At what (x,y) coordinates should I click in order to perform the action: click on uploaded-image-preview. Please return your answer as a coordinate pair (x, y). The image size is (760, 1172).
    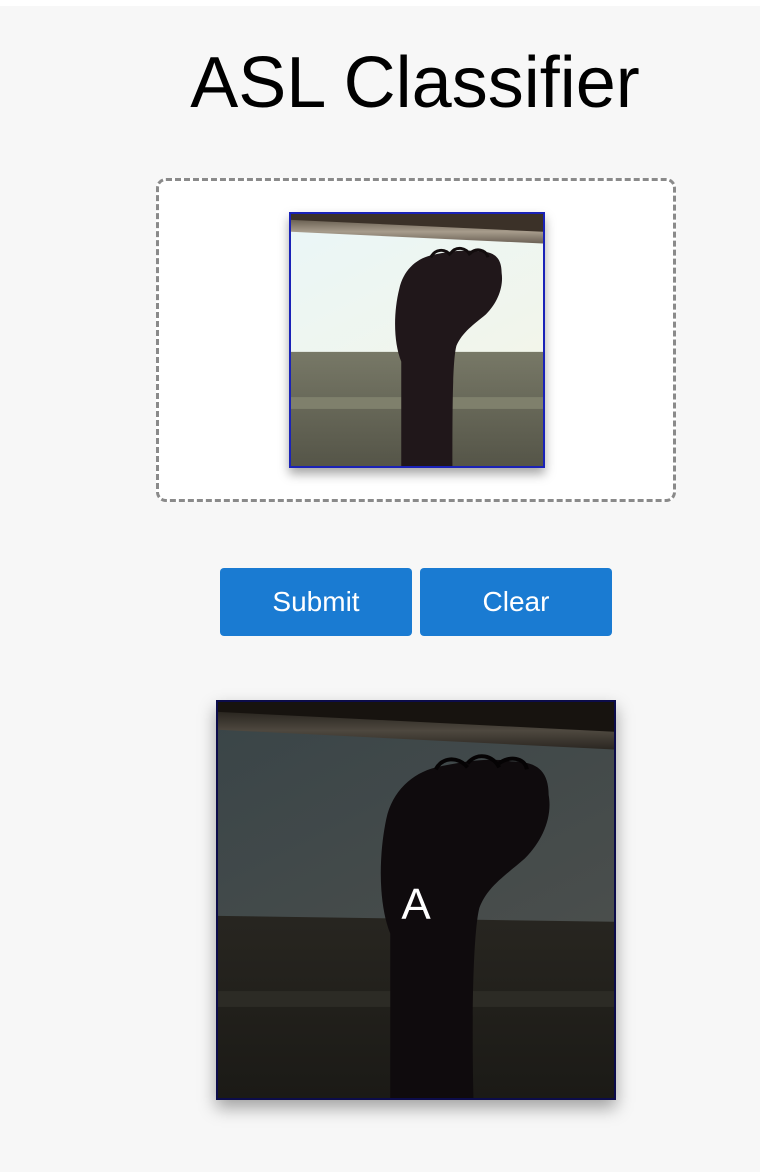
    Looking at the image, I should click on (417, 340).